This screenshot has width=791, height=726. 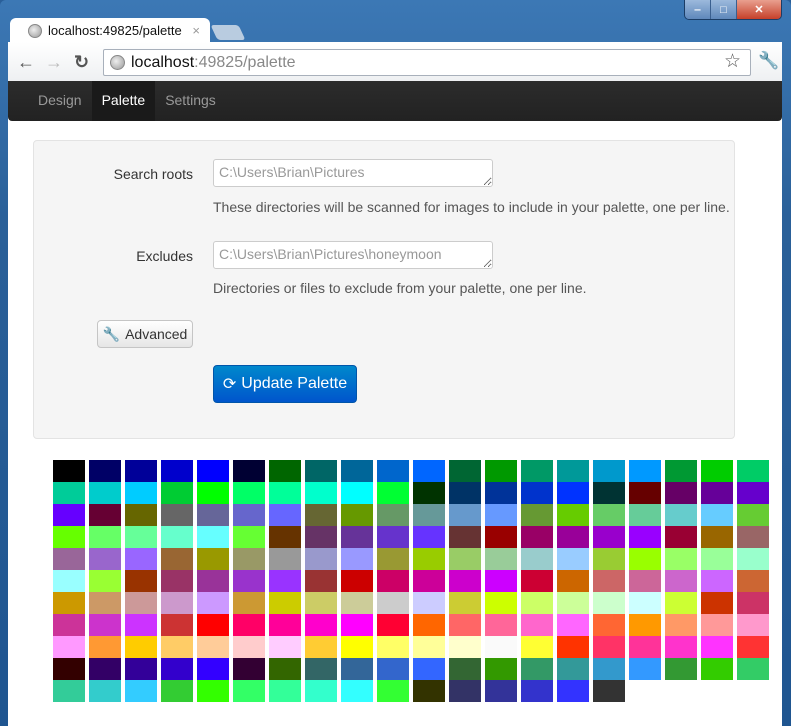 I want to click on update-palette-button: ⟳ Update Palette, so click(x=285, y=384).